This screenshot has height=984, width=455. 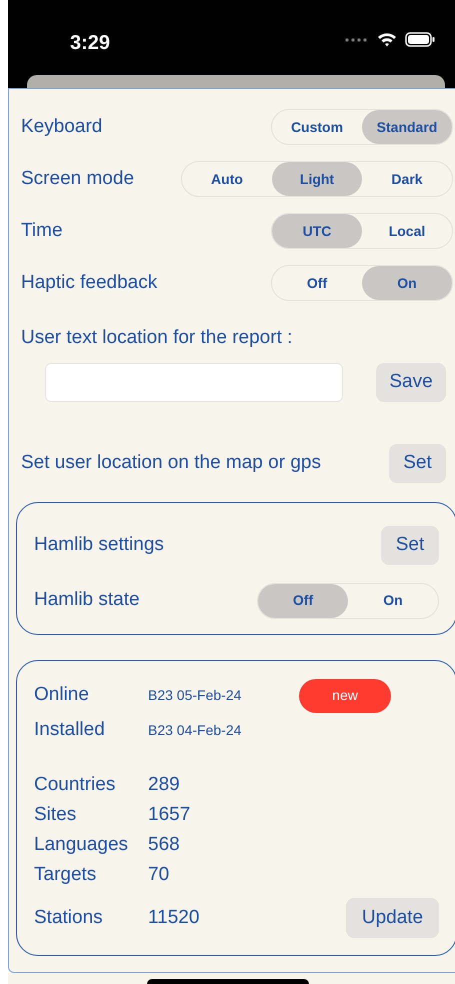 I want to click on segment-option: Dark, so click(x=407, y=179).